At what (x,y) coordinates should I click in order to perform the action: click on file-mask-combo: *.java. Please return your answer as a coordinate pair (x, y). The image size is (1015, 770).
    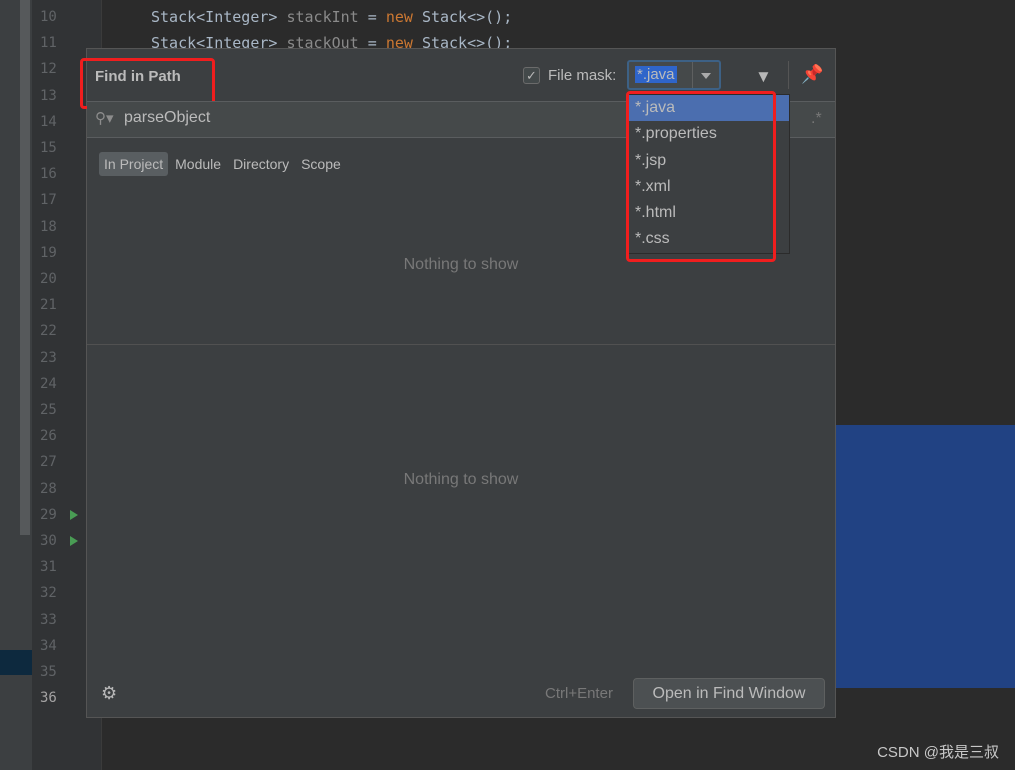
    Looking at the image, I should click on (674, 75).